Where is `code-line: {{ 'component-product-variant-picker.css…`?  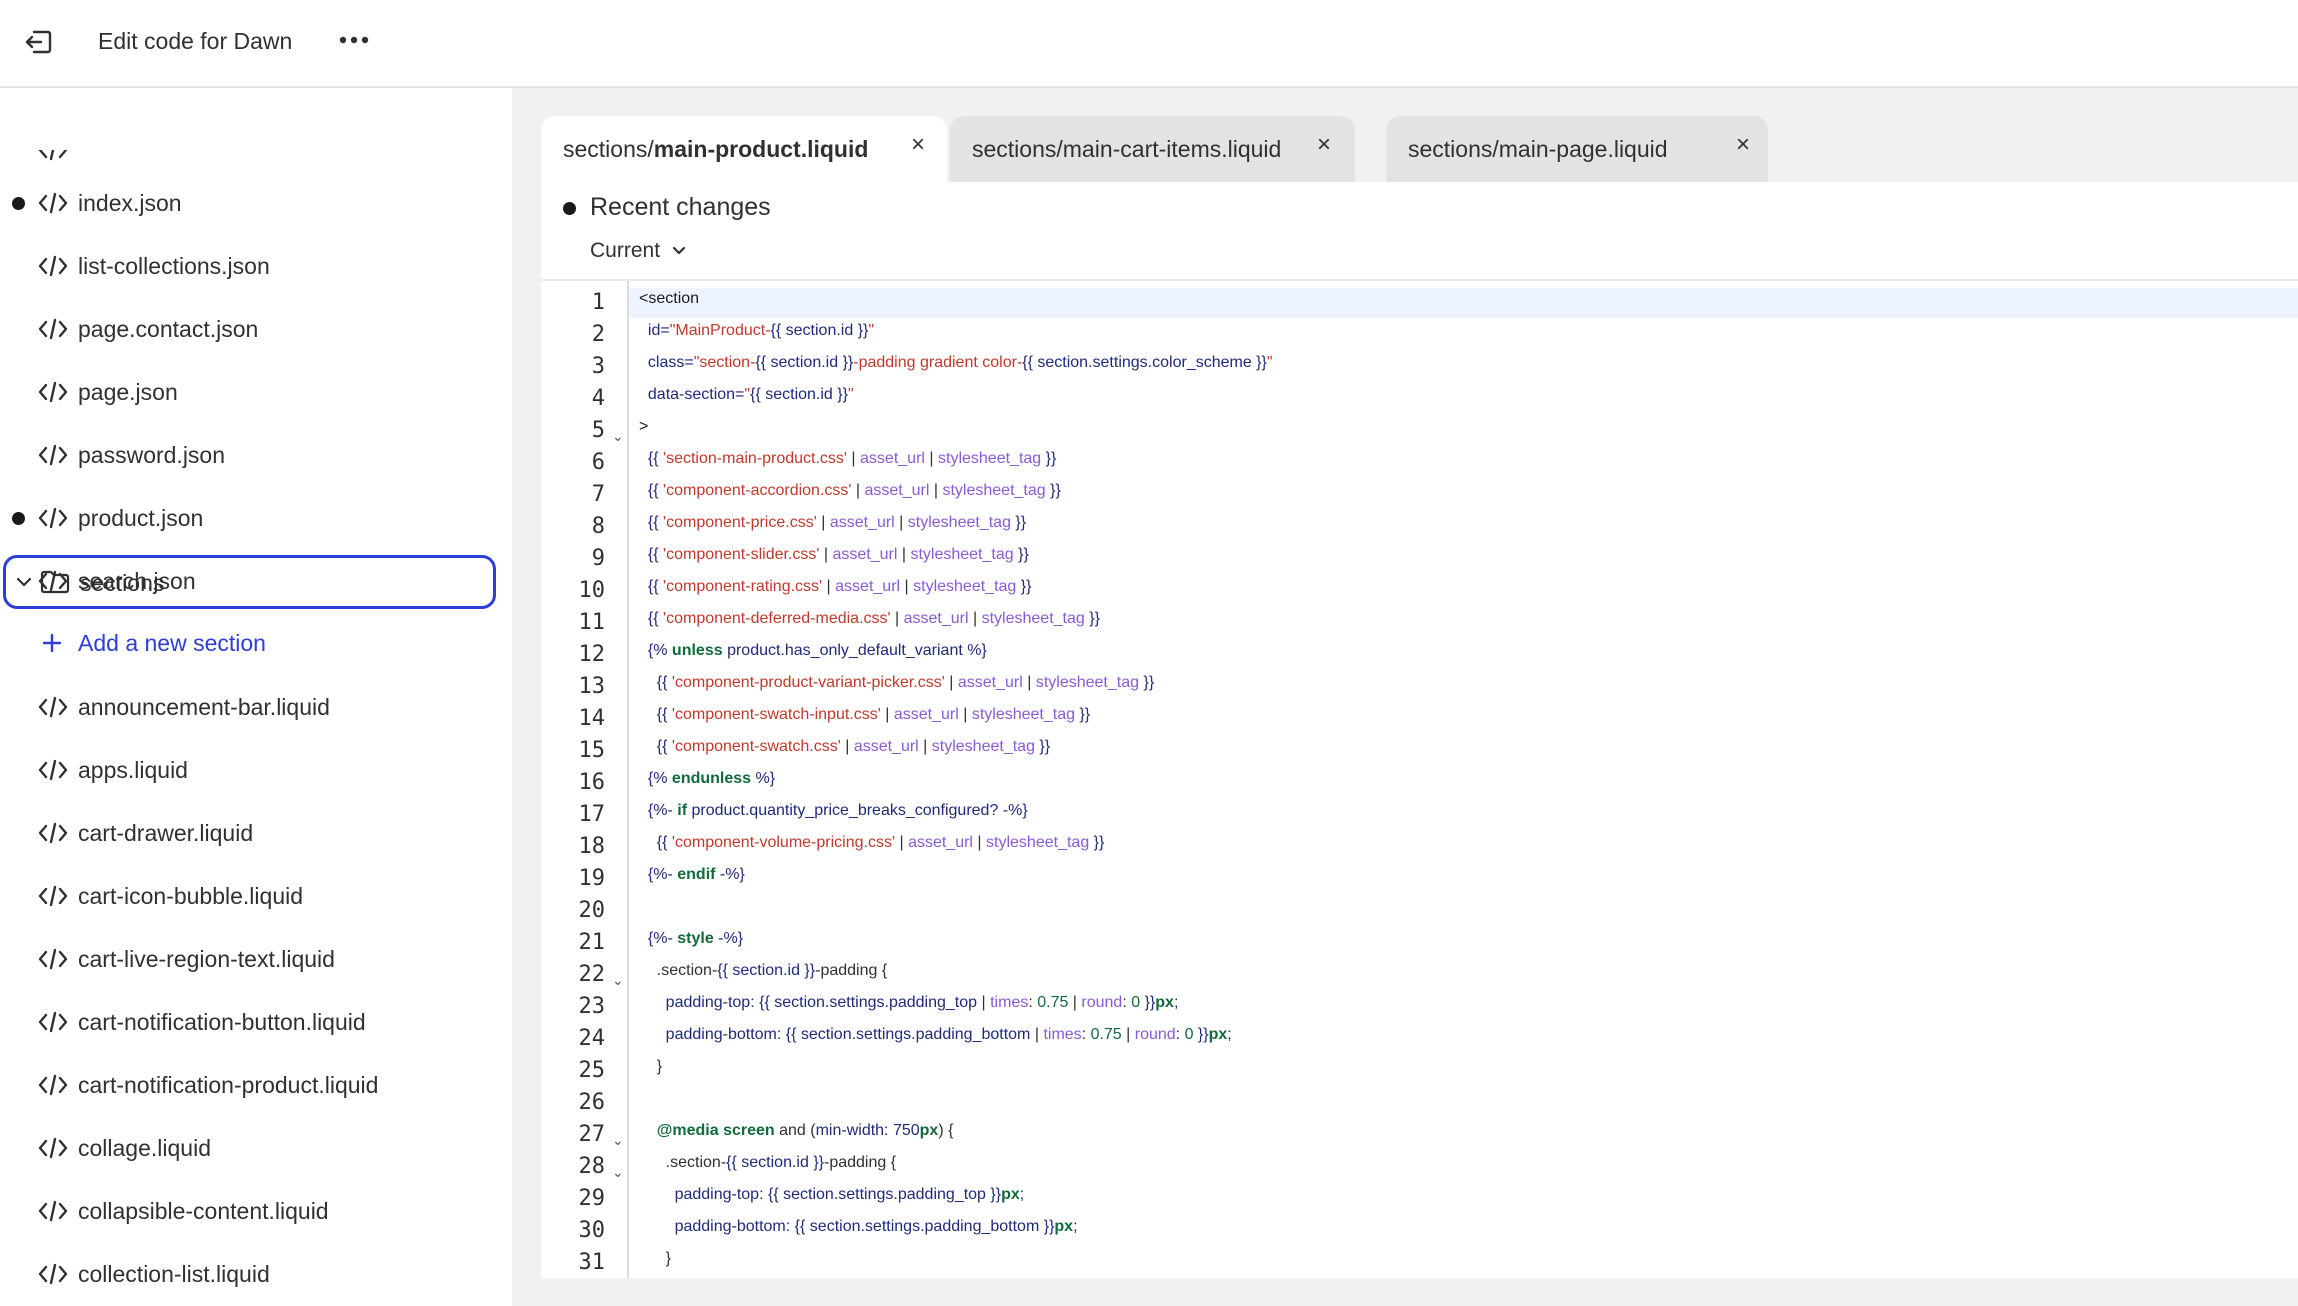
code-line: {{ 'component-product-variant-picker.css… is located at coordinates (905, 682).